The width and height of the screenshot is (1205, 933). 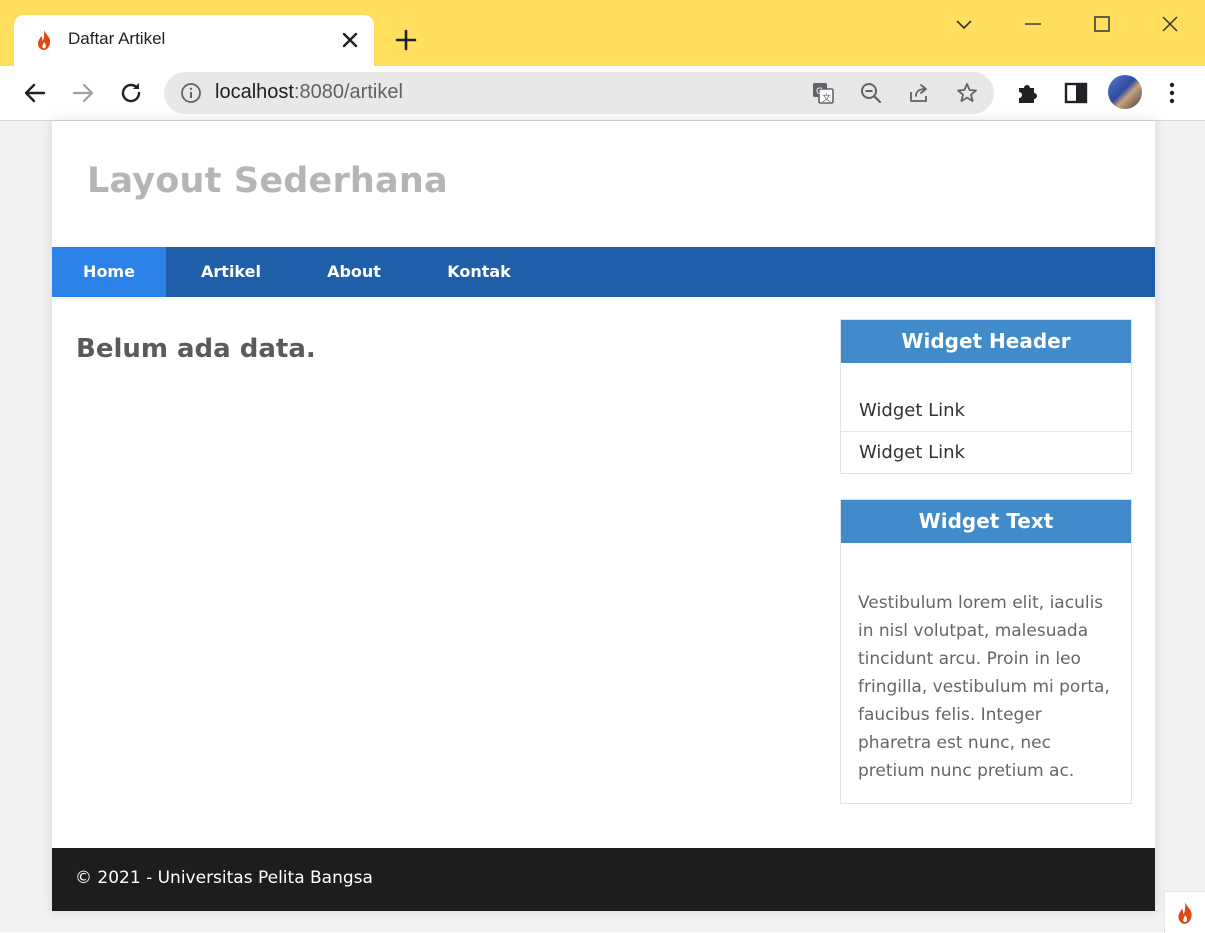 I want to click on empty-data-message: Belum ada data., so click(x=196, y=349).